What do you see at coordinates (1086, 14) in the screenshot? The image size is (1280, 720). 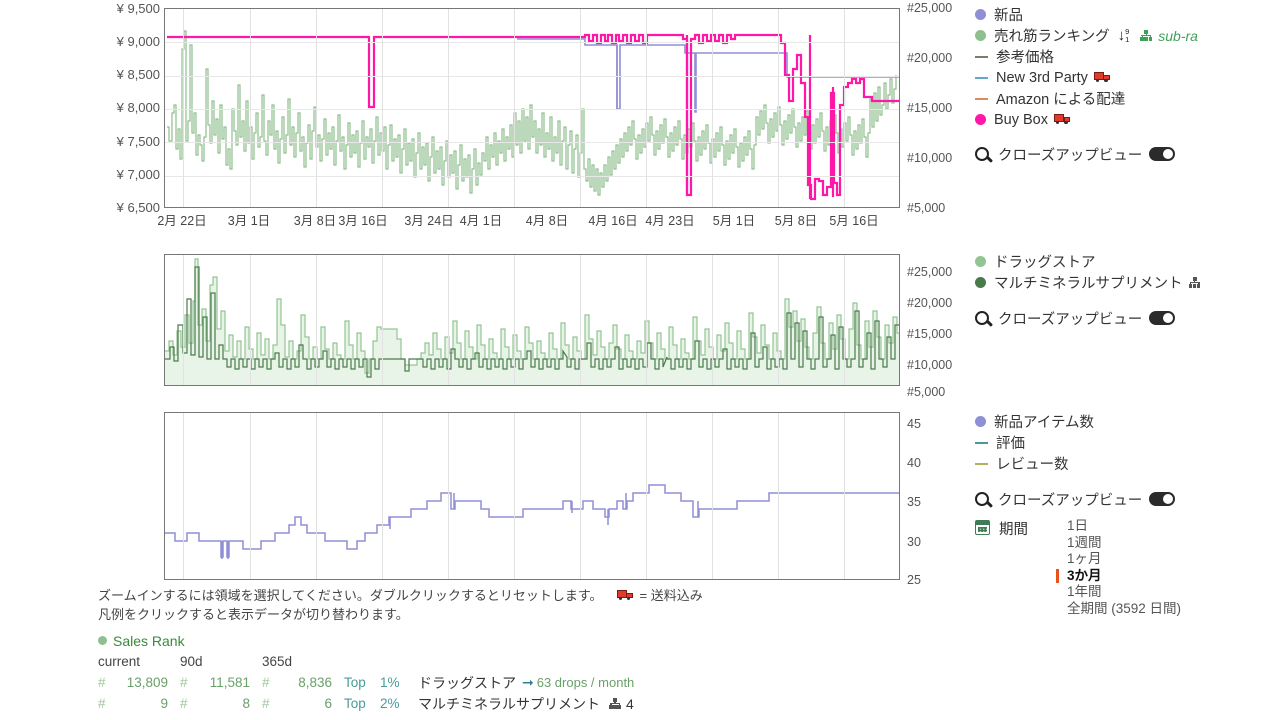 I see `legend-item-new: 新品` at bounding box center [1086, 14].